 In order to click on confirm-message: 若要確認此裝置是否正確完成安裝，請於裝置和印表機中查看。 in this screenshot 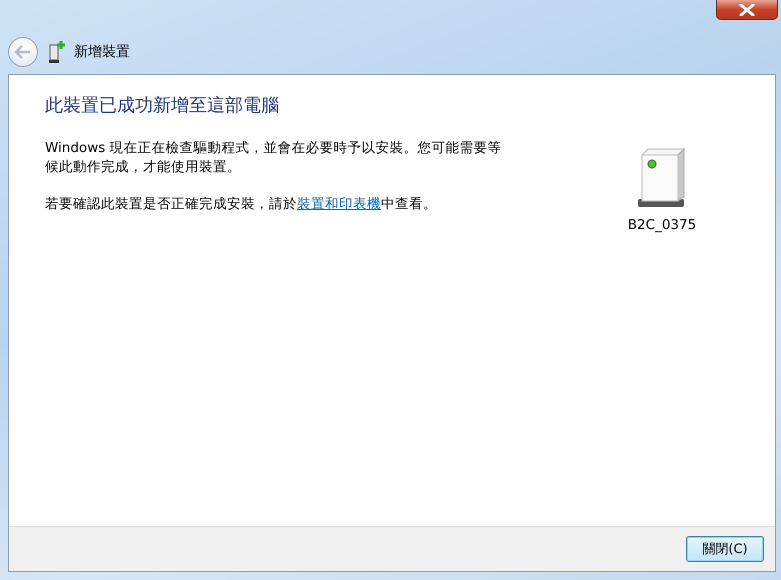, I will do `click(241, 204)`.